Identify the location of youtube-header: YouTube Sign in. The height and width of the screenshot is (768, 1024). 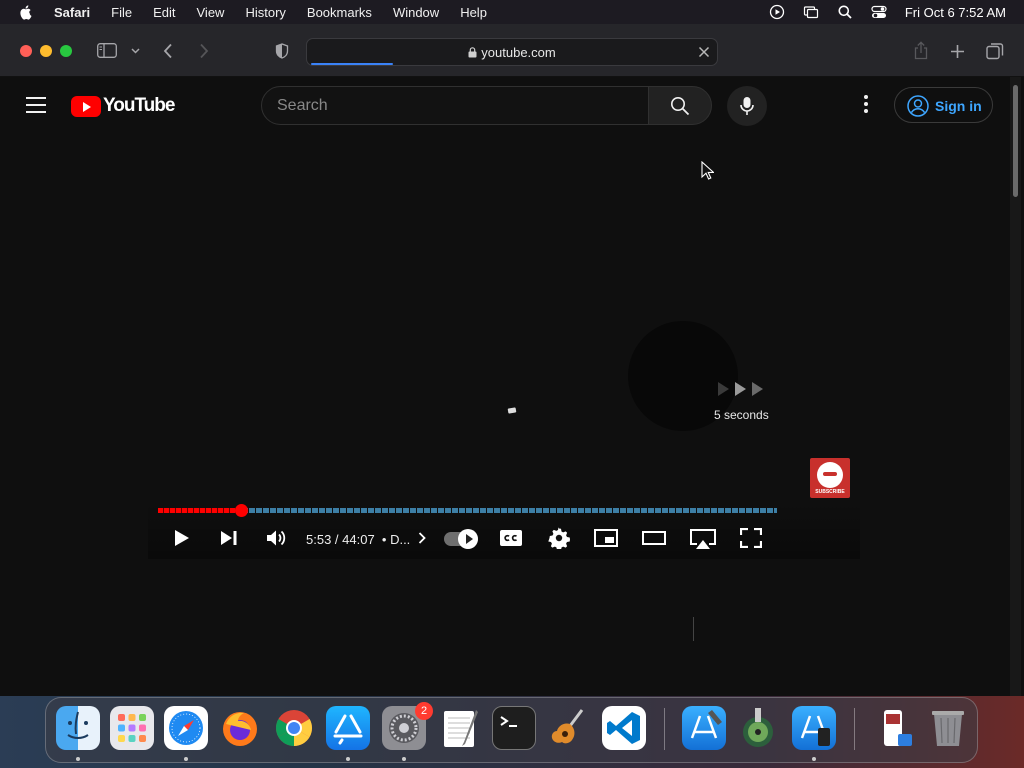
(505, 105).